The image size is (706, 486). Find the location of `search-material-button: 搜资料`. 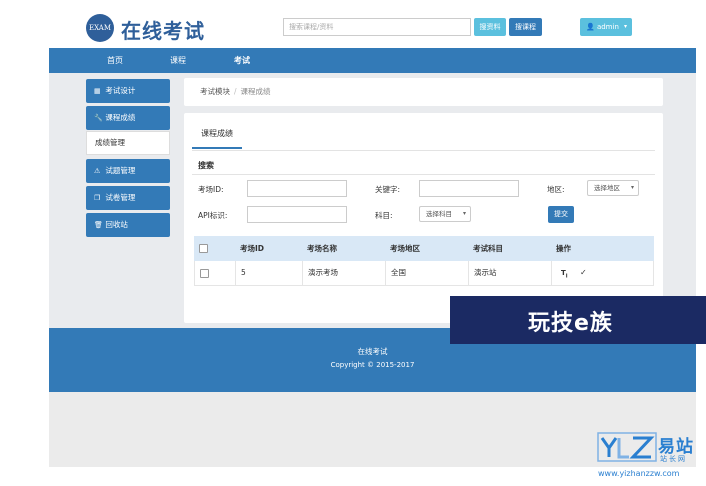

search-material-button: 搜资料 is located at coordinates (490, 27).